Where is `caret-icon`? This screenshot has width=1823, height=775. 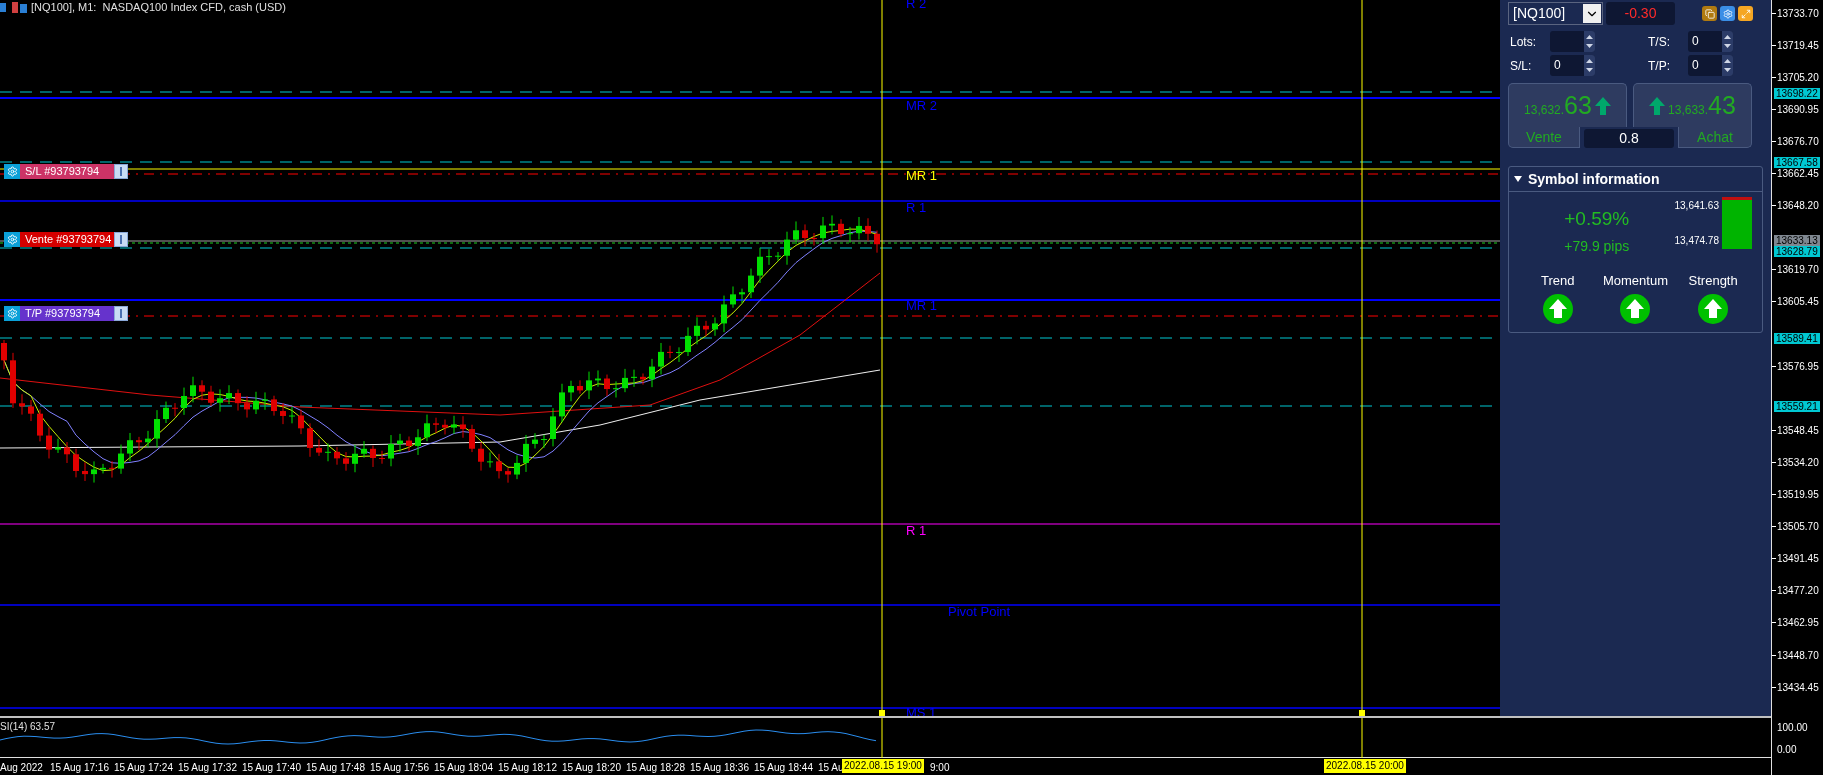
caret-icon is located at coordinates (1518, 179).